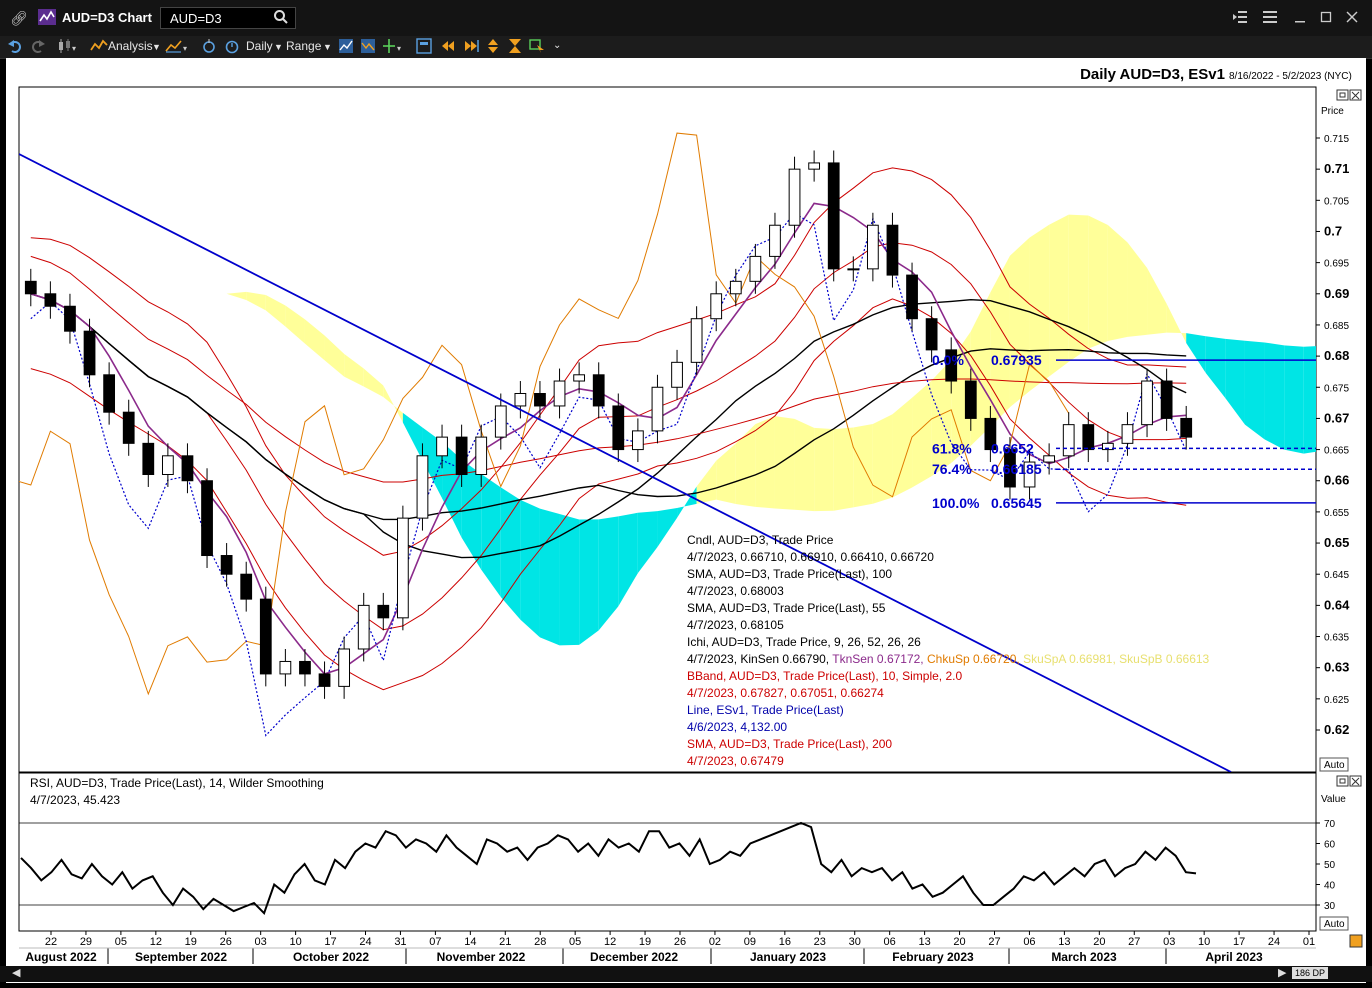  What do you see at coordinates (610, 942) in the screenshot?
I see `day-tick-label: 12` at bounding box center [610, 942].